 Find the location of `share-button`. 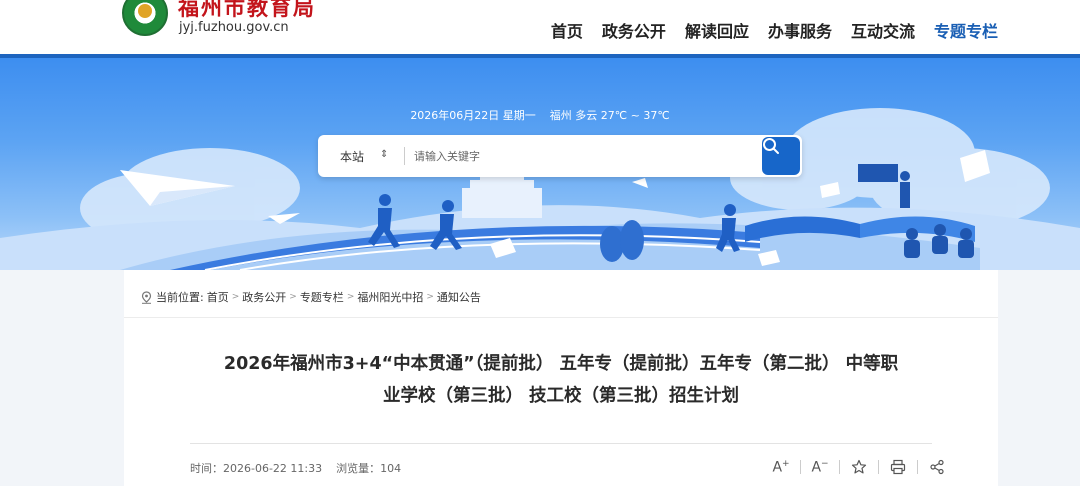

share-button is located at coordinates (937, 467).